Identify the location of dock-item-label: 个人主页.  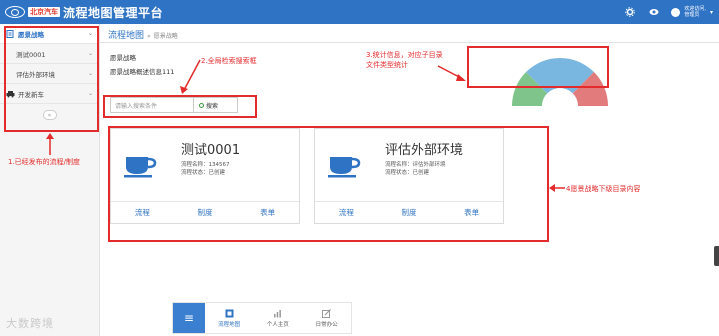
(277, 324).